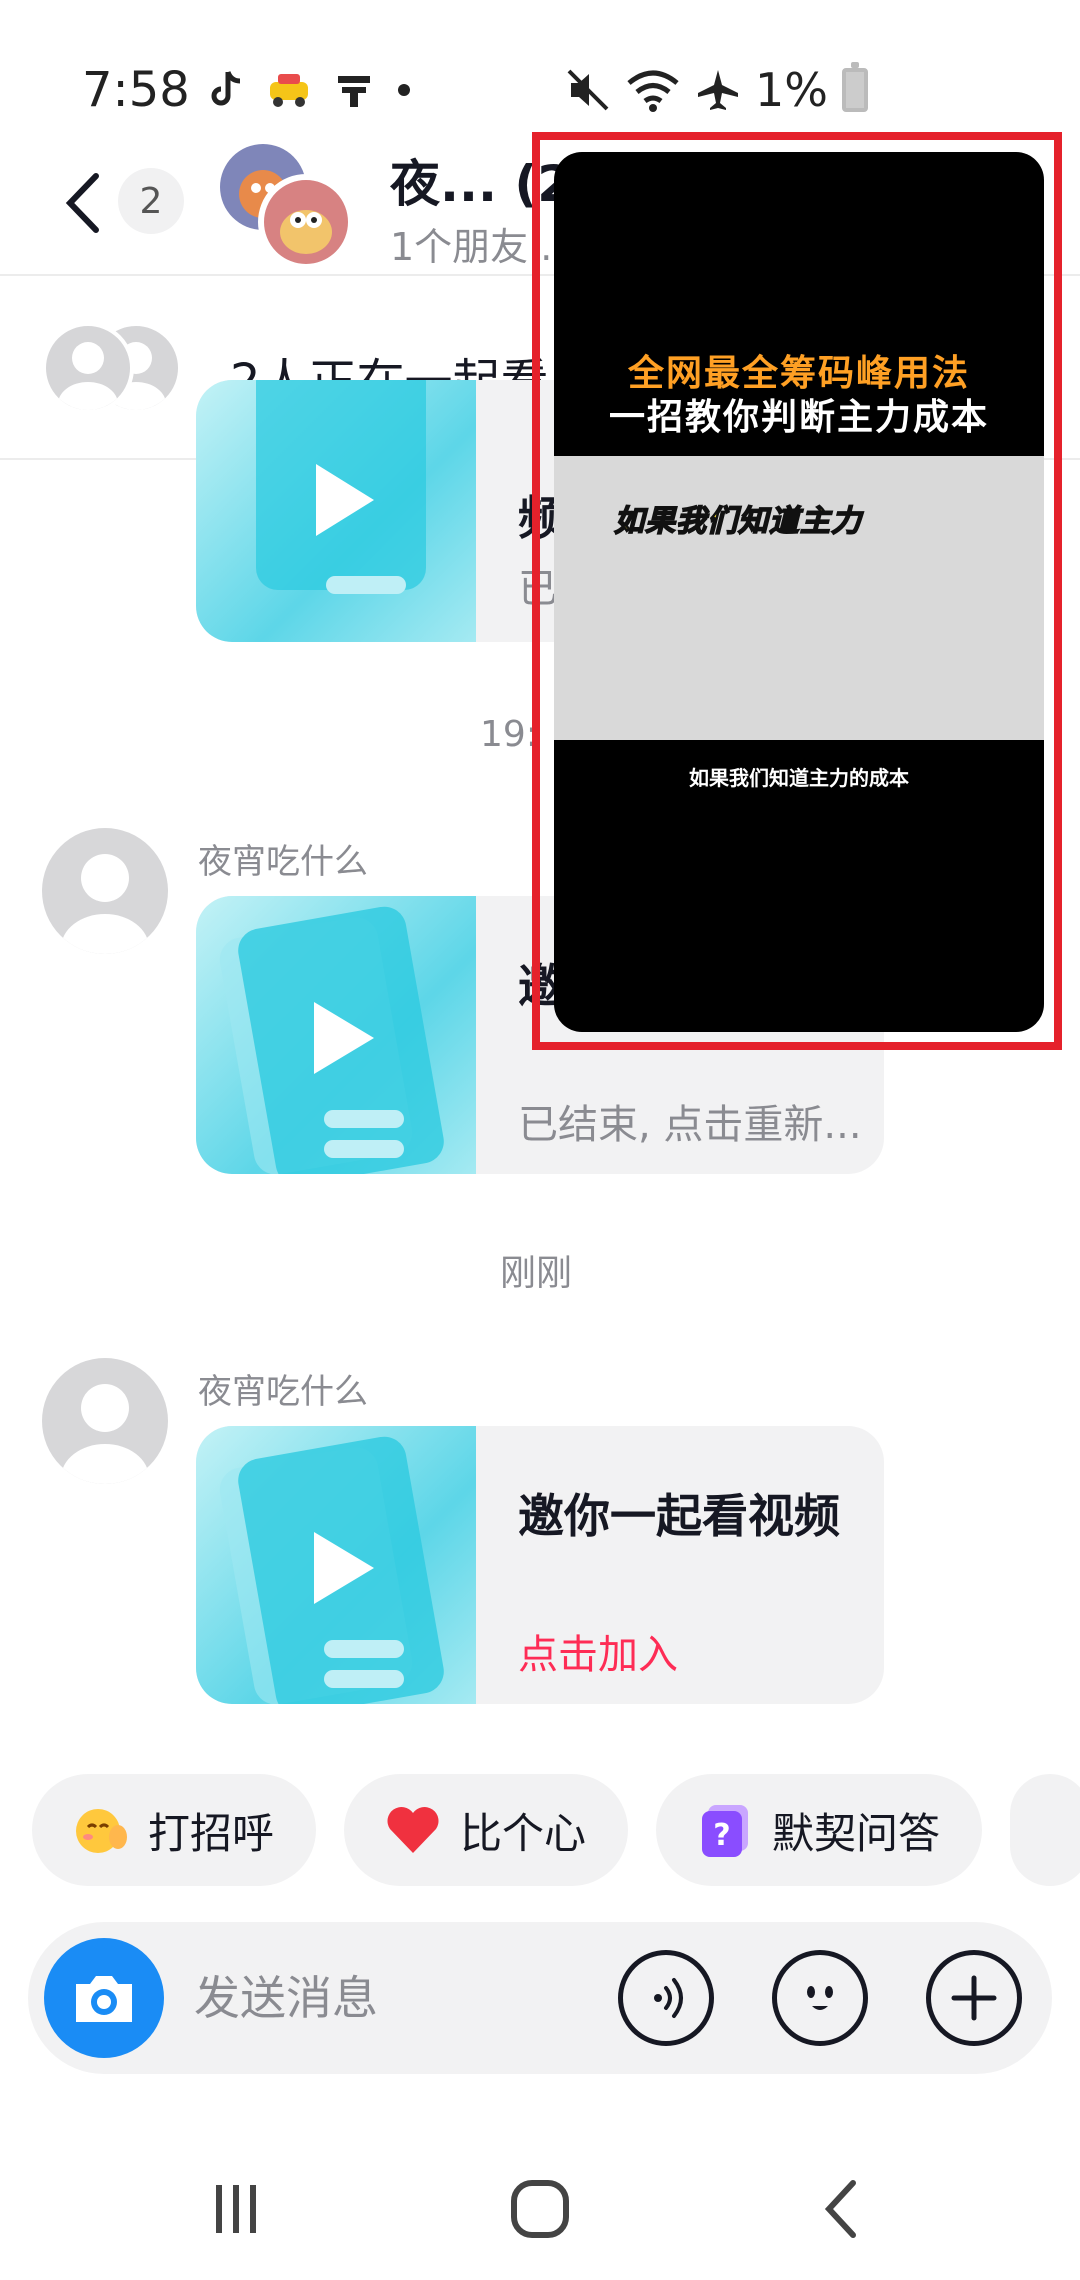  What do you see at coordinates (394, 1998) in the screenshot?
I see `message-input` at bounding box center [394, 1998].